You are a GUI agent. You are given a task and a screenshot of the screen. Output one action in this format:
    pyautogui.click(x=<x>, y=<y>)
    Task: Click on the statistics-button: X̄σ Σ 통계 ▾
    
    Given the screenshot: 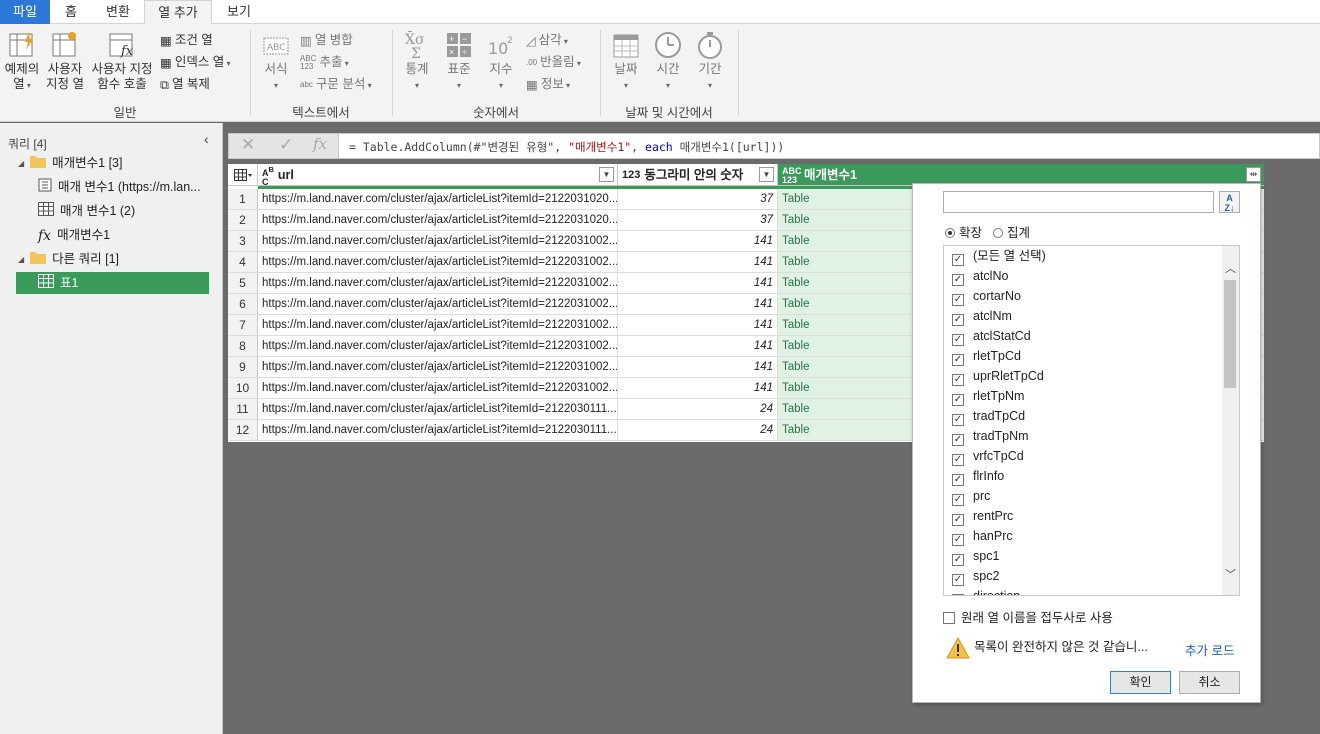 What is the action you would take?
    pyautogui.click(x=417, y=61)
    